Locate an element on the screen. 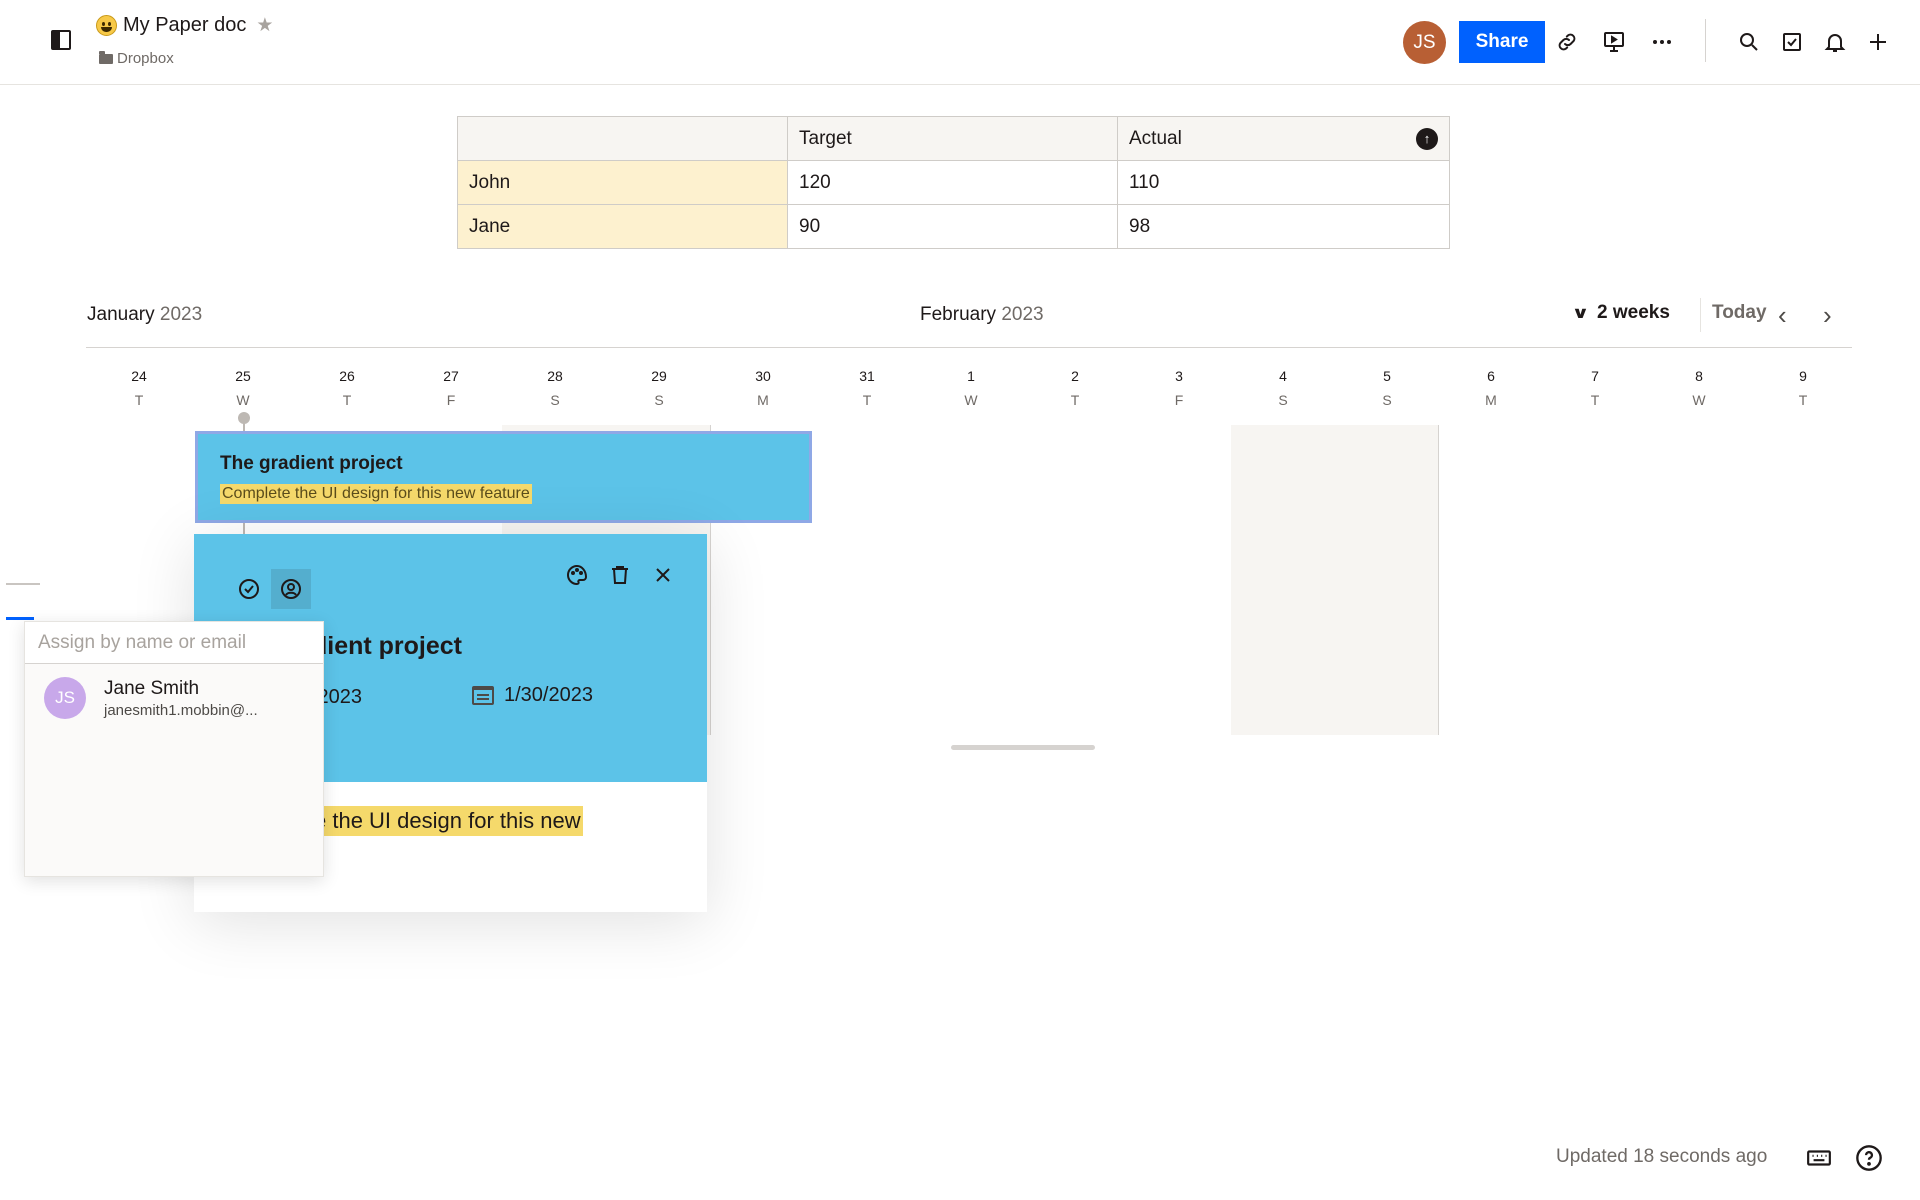  outline-marker-active is located at coordinates (20, 618).